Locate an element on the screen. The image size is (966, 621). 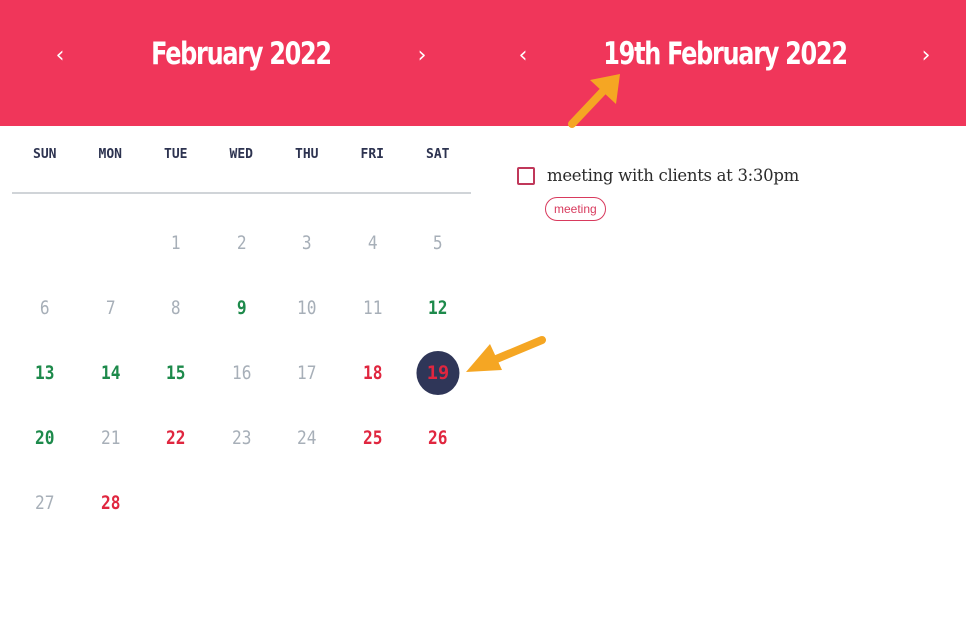
day-cell: 14 is located at coordinates (110, 372).